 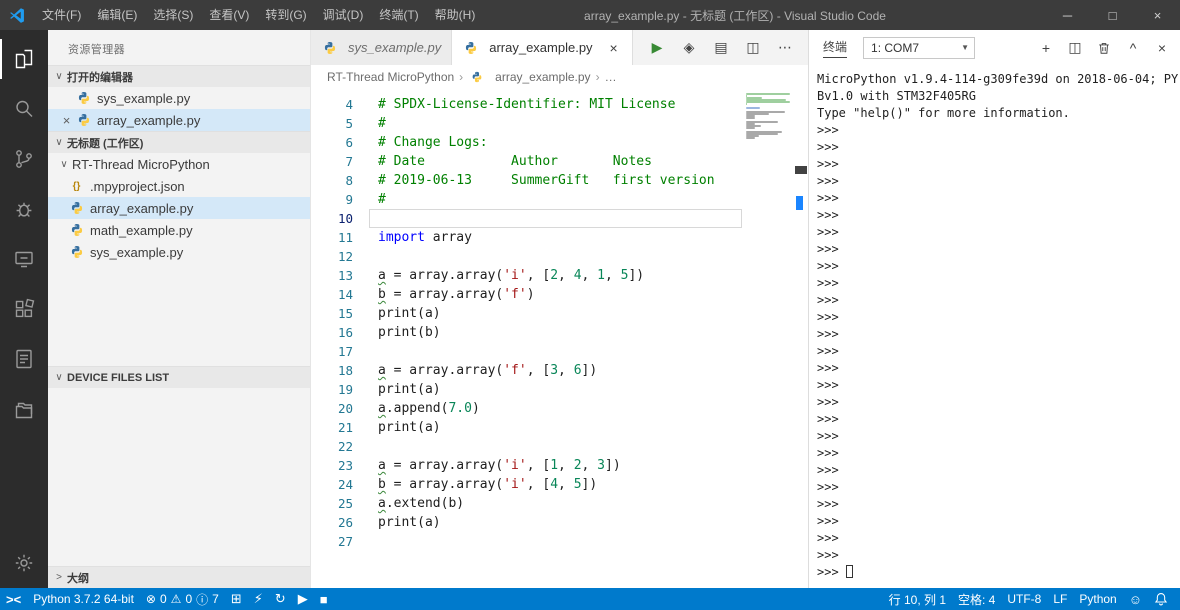 I want to click on tree-item-math-example-py: math_example.py, so click(x=179, y=230).